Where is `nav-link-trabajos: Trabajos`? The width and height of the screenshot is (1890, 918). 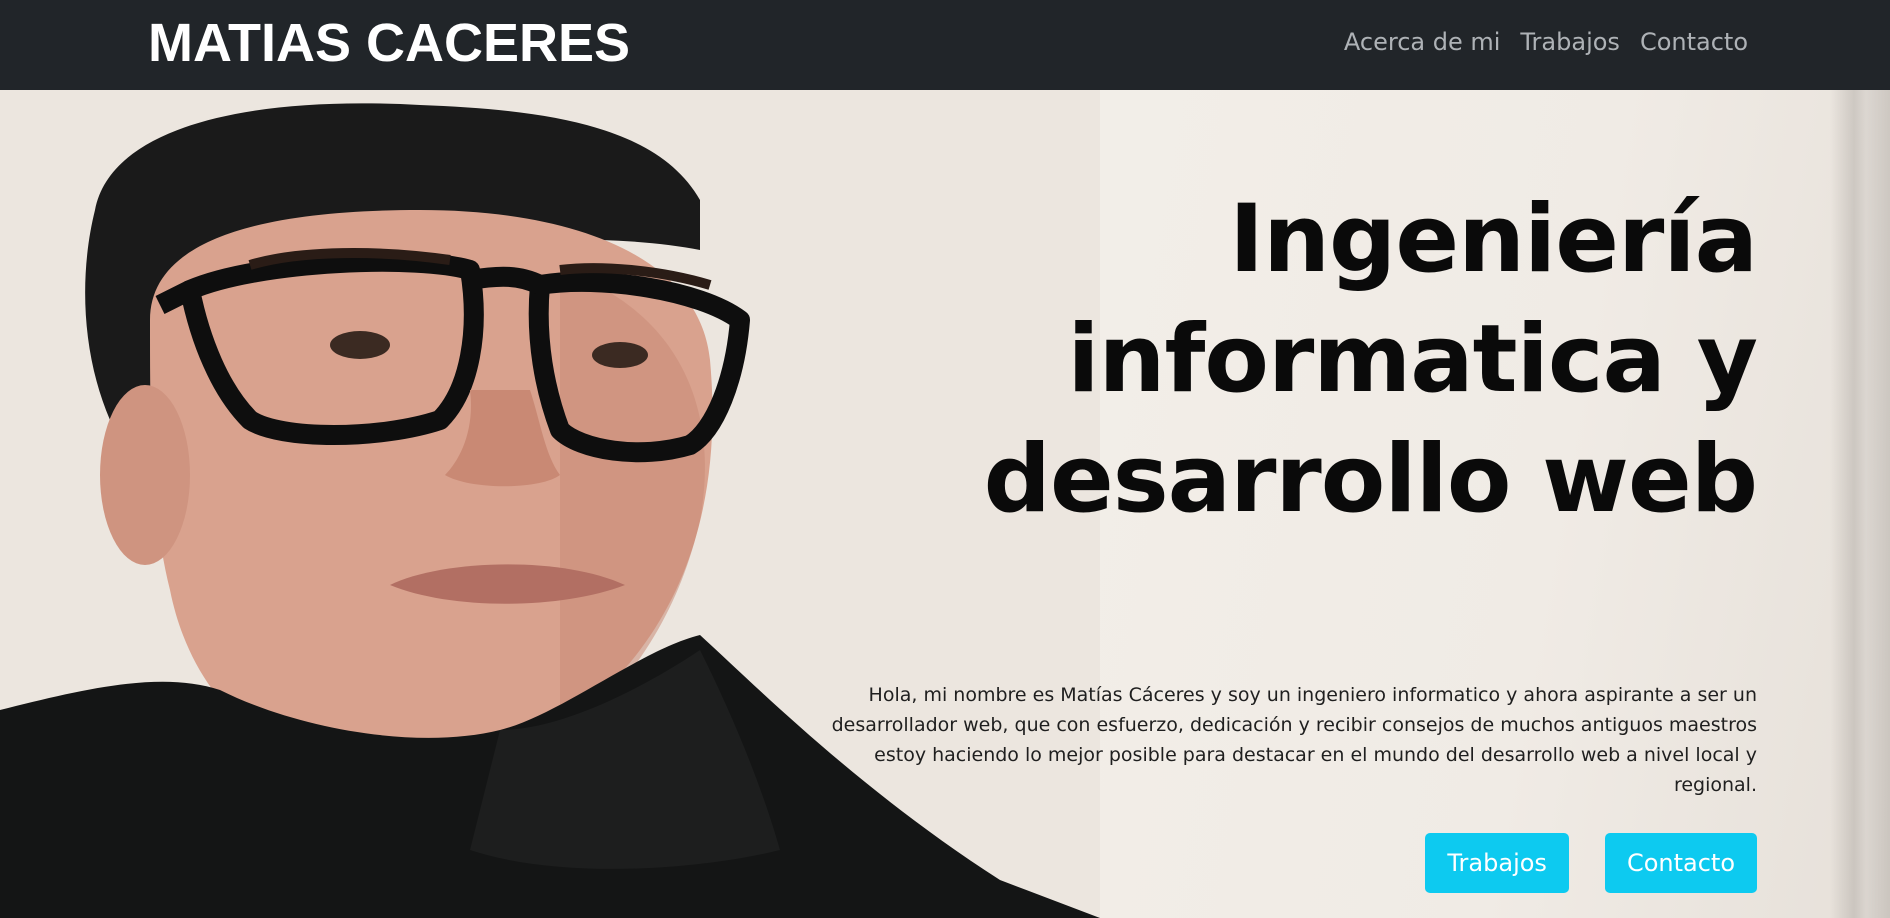 nav-link-trabajos: Trabajos is located at coordinates (1570, 42).